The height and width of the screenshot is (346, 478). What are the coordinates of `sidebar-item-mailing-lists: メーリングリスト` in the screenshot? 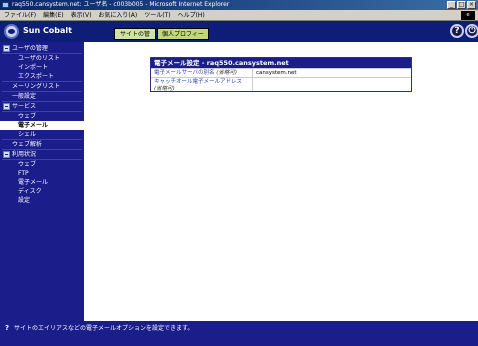 It's located at (42, 86).